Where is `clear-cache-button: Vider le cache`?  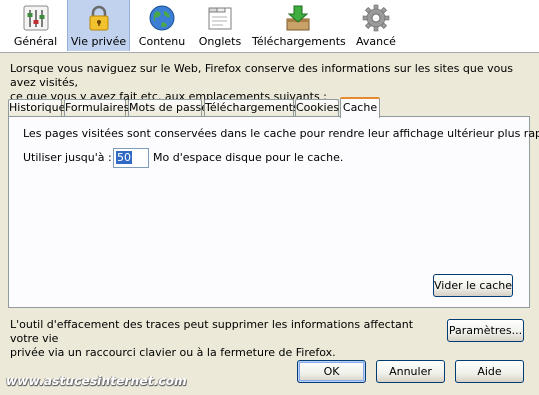 clear-cache-button: Vider le cache is located at coordinates (473, 285).